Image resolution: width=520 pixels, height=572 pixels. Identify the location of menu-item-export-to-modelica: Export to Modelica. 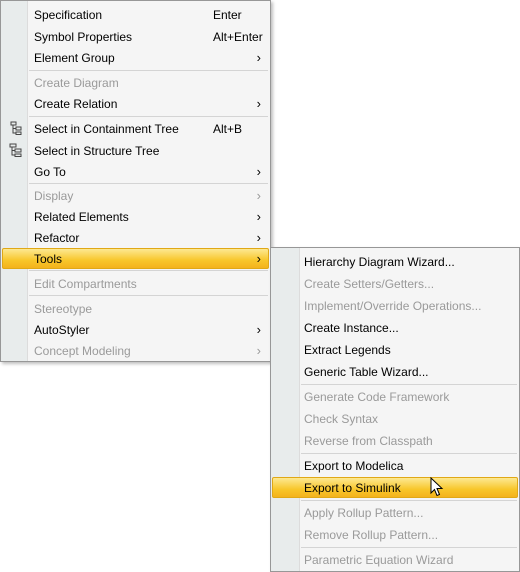
(395, 465).